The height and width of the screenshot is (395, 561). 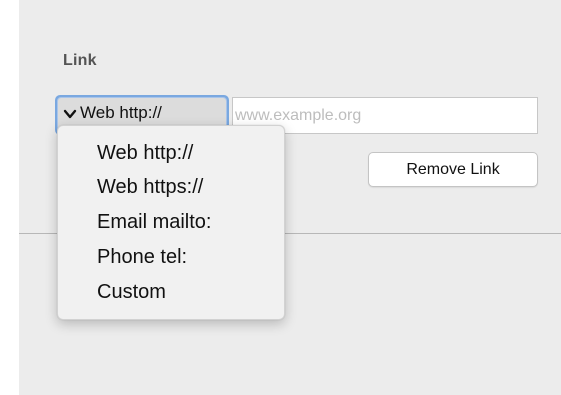 What do you see at coordinates (154, 222) in the screenshot?
I see `menu-item-email-mailto: Email mailto:` at bounding box center [154, 222].